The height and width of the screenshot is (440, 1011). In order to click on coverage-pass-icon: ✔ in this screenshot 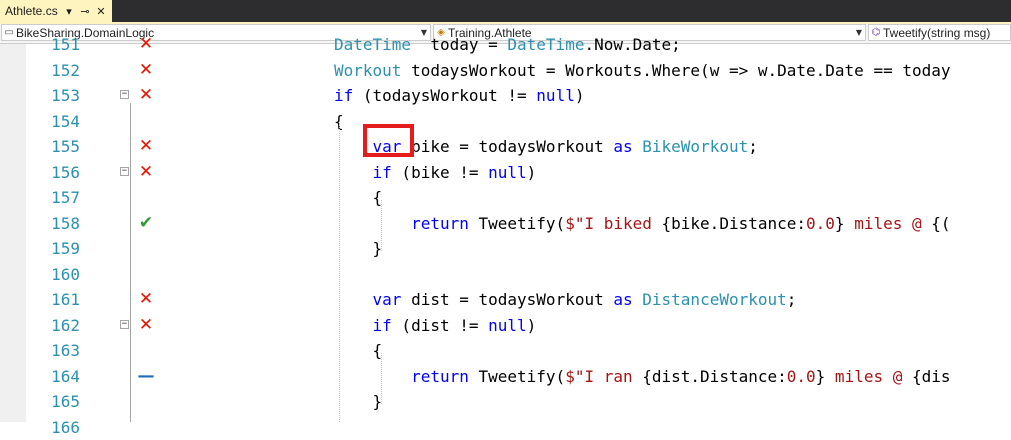, I will do `click(146, 224)`.